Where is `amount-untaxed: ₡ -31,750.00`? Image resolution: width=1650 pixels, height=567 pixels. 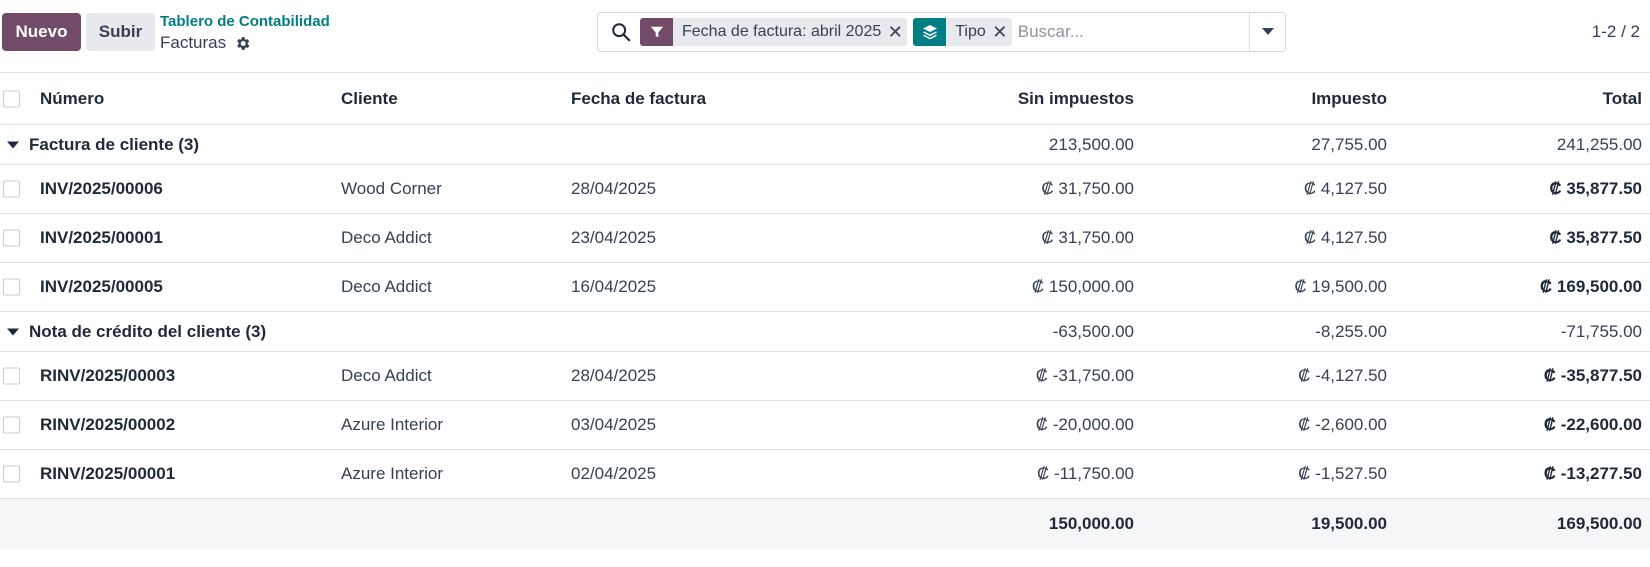 amount-untaxed: ₡ -31,750.00 is located at coordinates (1084, 375).